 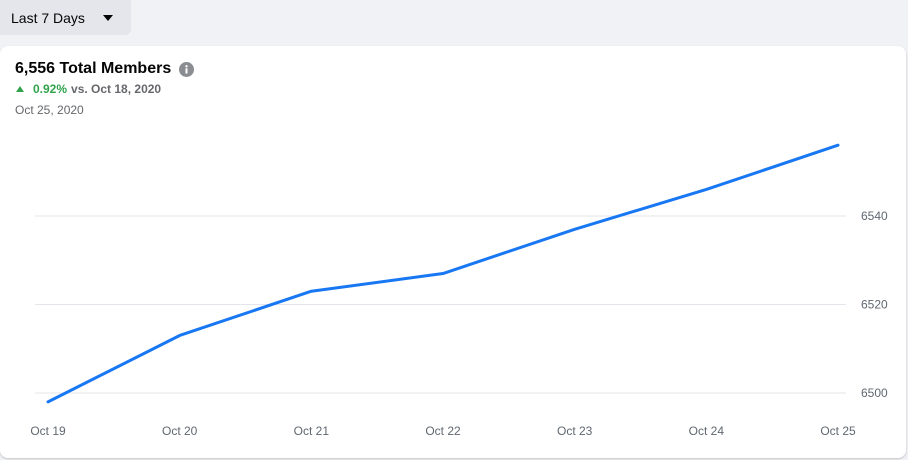 I want to click on x-tick-label: Oct 19, so click(x=48, y=431).